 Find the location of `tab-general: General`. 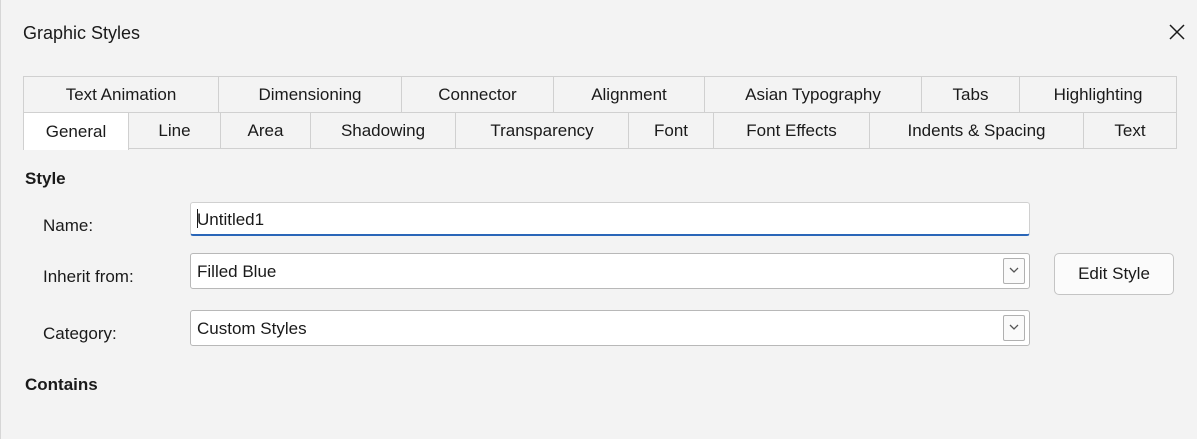

tab-general: General is located at coordinates (76, 131).